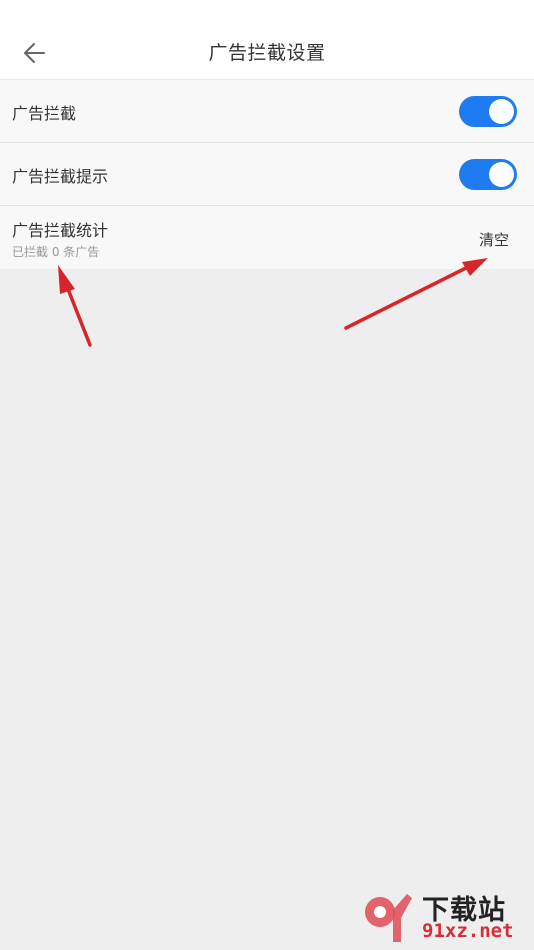  I want to click on watermark-logo-icon, so click(388, 918).